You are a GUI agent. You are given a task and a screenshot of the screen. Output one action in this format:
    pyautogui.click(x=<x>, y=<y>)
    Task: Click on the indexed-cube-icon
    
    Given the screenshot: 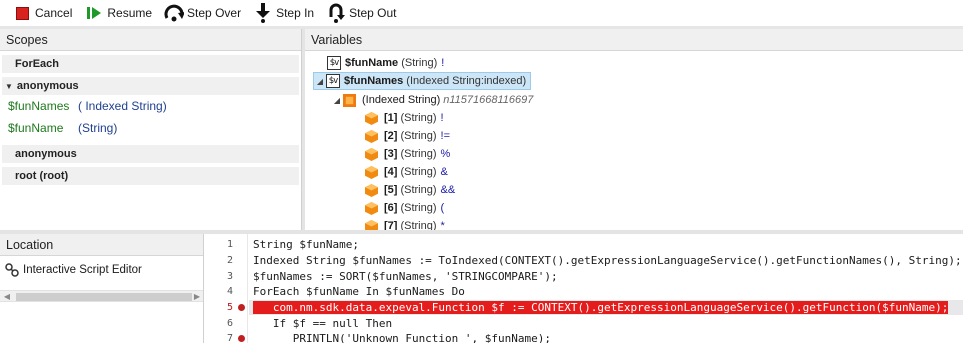 What is the action you would take?
    pyautogui.click(x=349, y=100)
    